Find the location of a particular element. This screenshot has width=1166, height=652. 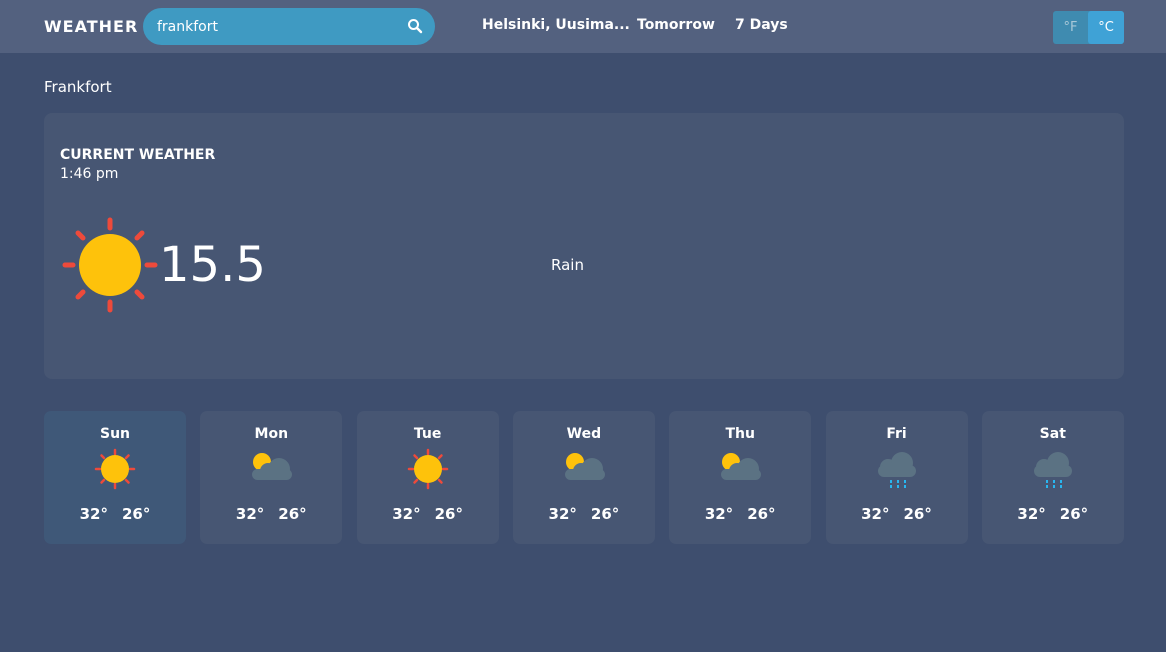

nav-7-days: 7 Days is located at coordinates (761, 25).